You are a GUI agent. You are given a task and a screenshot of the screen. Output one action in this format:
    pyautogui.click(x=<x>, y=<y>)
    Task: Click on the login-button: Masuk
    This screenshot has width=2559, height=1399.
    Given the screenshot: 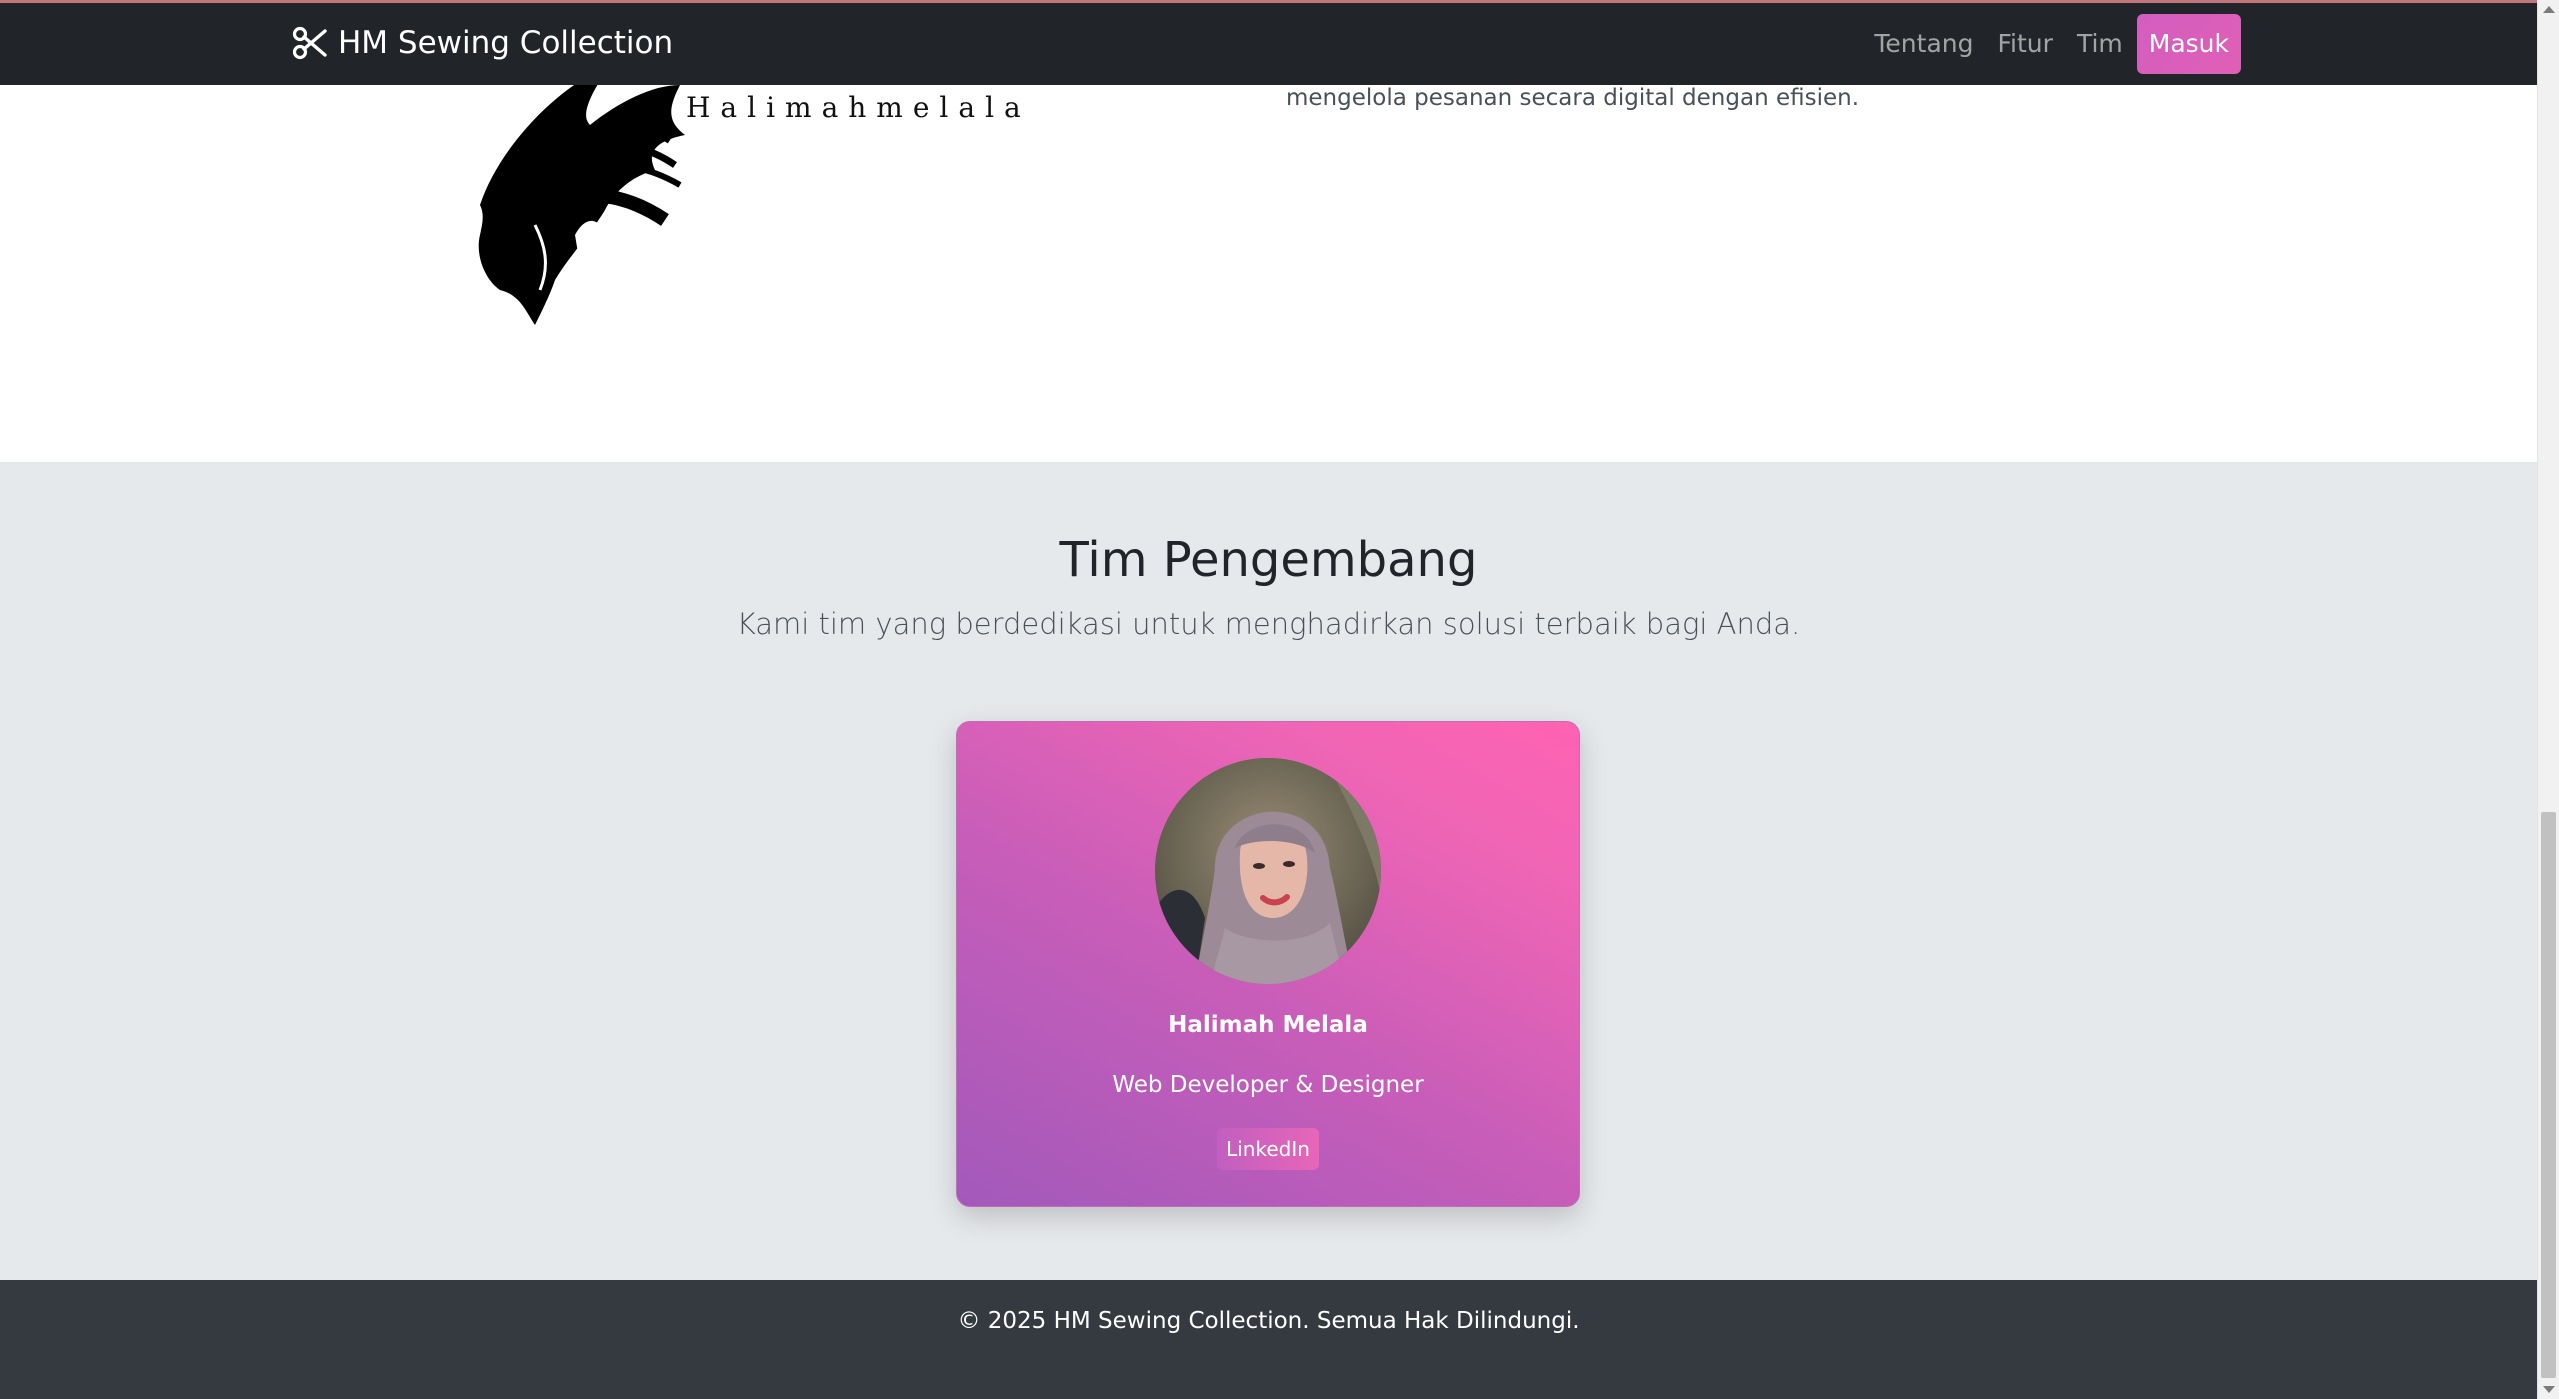 What is the action you would take?
    pyautogui.click(x=2188, y=44)
    